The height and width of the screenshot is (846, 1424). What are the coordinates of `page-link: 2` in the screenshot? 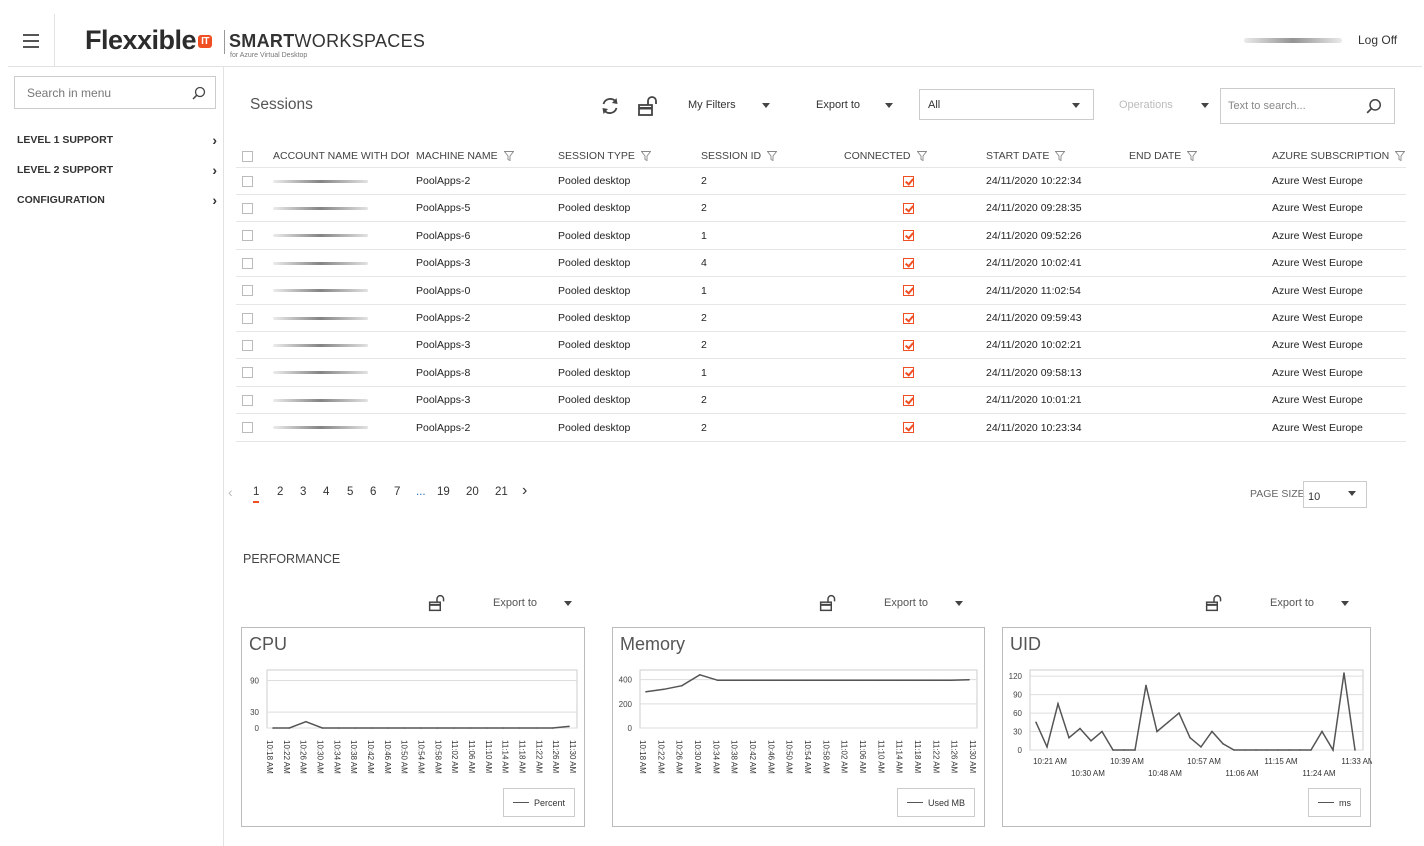 It's located at (280, 492).